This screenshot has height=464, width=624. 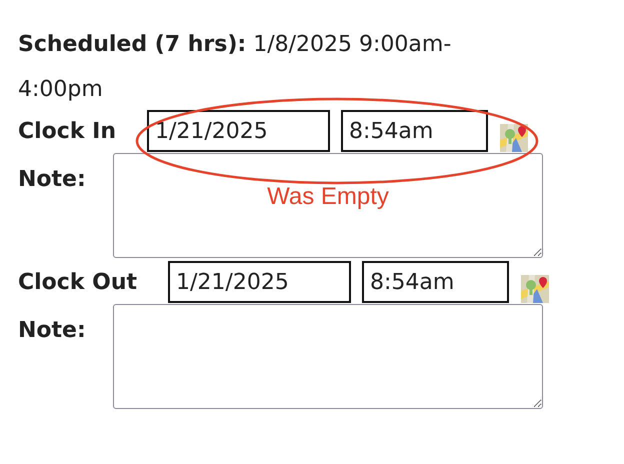 I want to click on schedule-text: Scheduled (7 hrs): 1/8/2025 9:00am-4:00pm, so click(x=235, y=67).